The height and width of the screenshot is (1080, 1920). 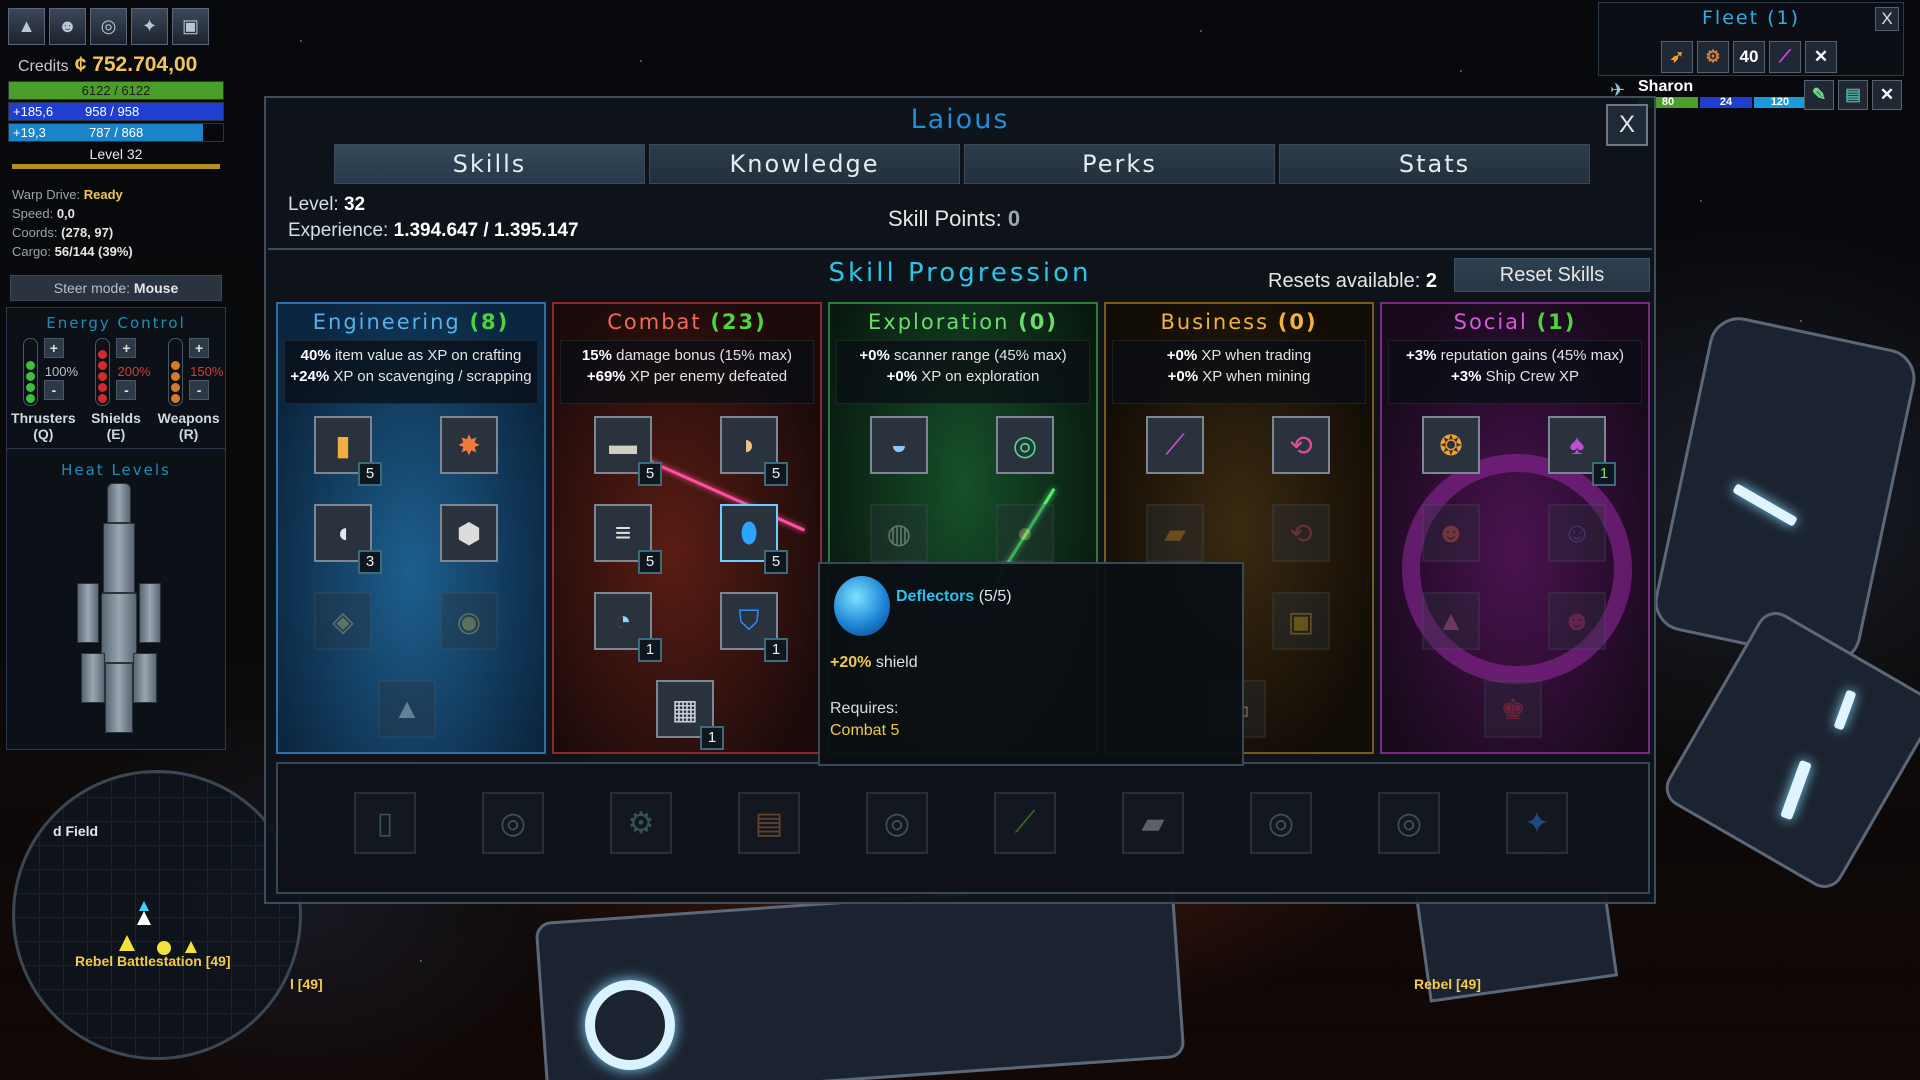 I want to click on drill-icon: ⚙, so click(x=1713, y=57).